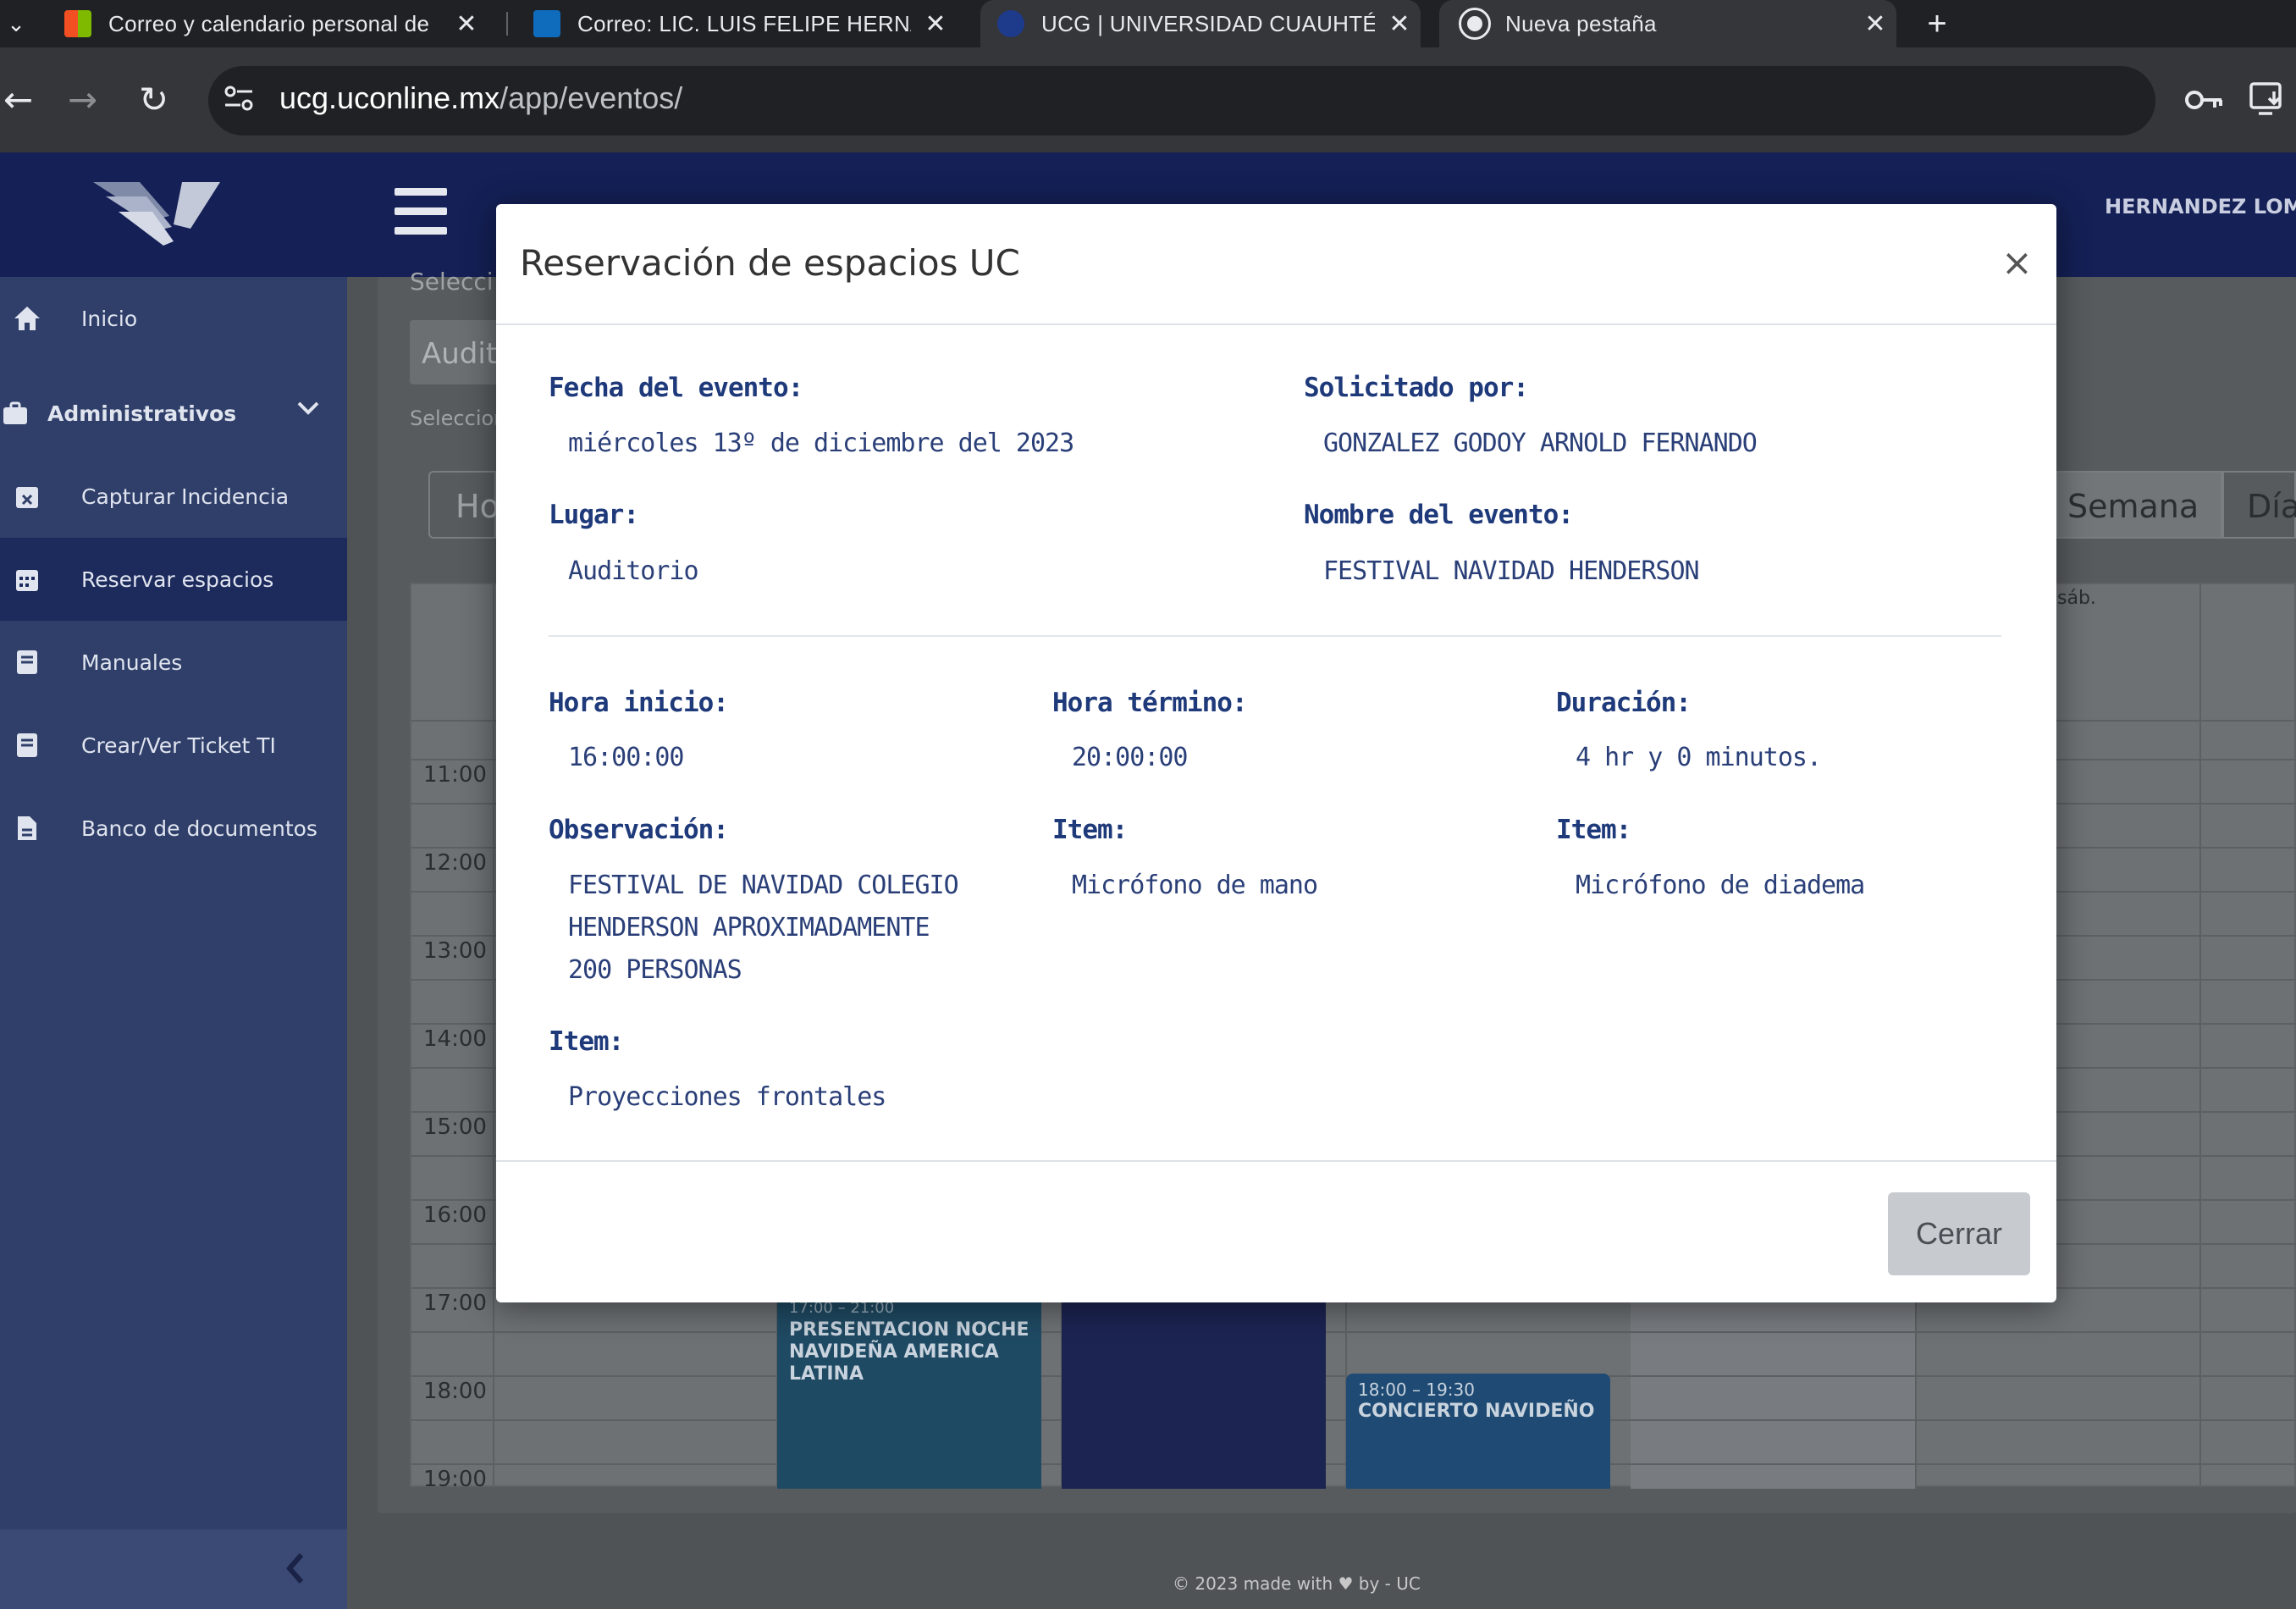 Image resolution: width=2296 pixels, height=1609 pixels. I want to click on book-icon, so click(27, 662).